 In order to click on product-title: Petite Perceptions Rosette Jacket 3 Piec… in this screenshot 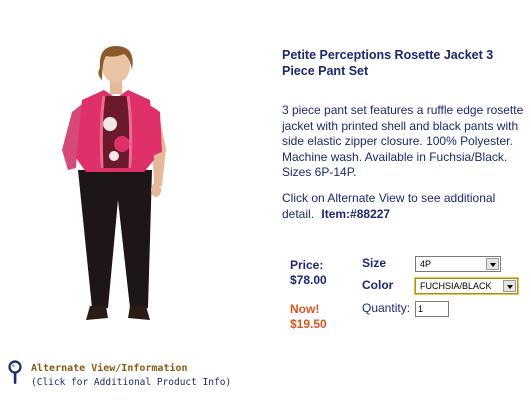, I will do `click(388, 63)`.